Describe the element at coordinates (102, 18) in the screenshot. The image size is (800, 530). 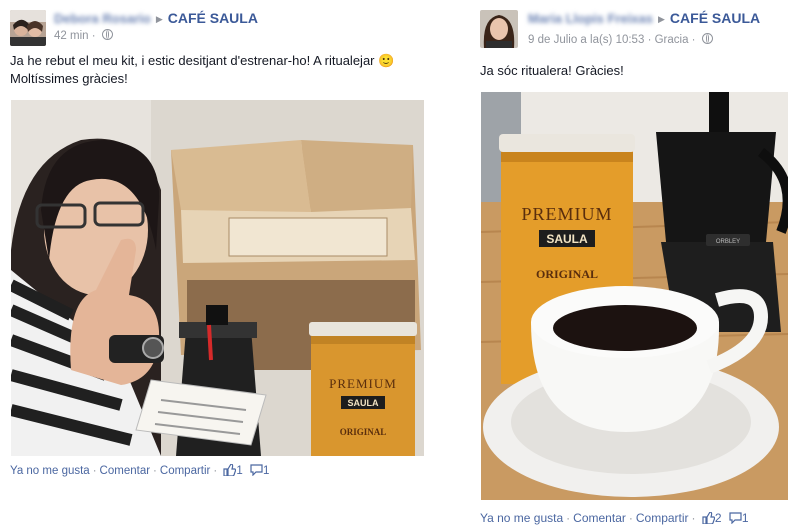
I see `author-name: Debora Rosario` at that location.